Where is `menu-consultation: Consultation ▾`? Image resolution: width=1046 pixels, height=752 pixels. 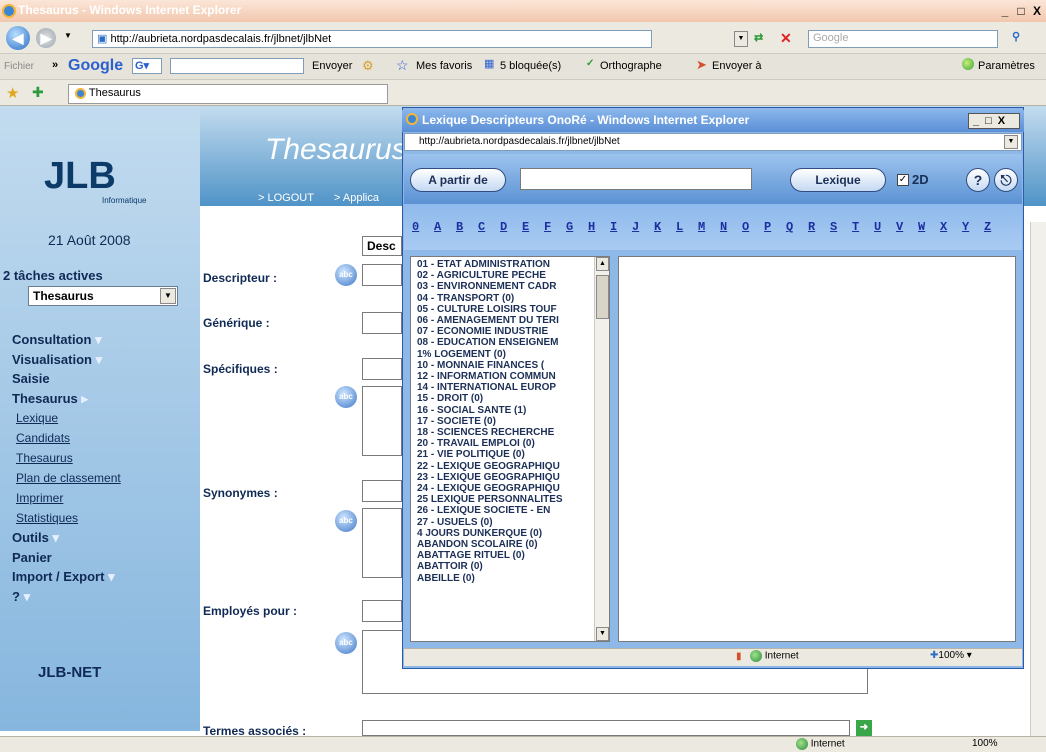 menu-consultation: Consultation ▾ is located at coordinates (66, 340).